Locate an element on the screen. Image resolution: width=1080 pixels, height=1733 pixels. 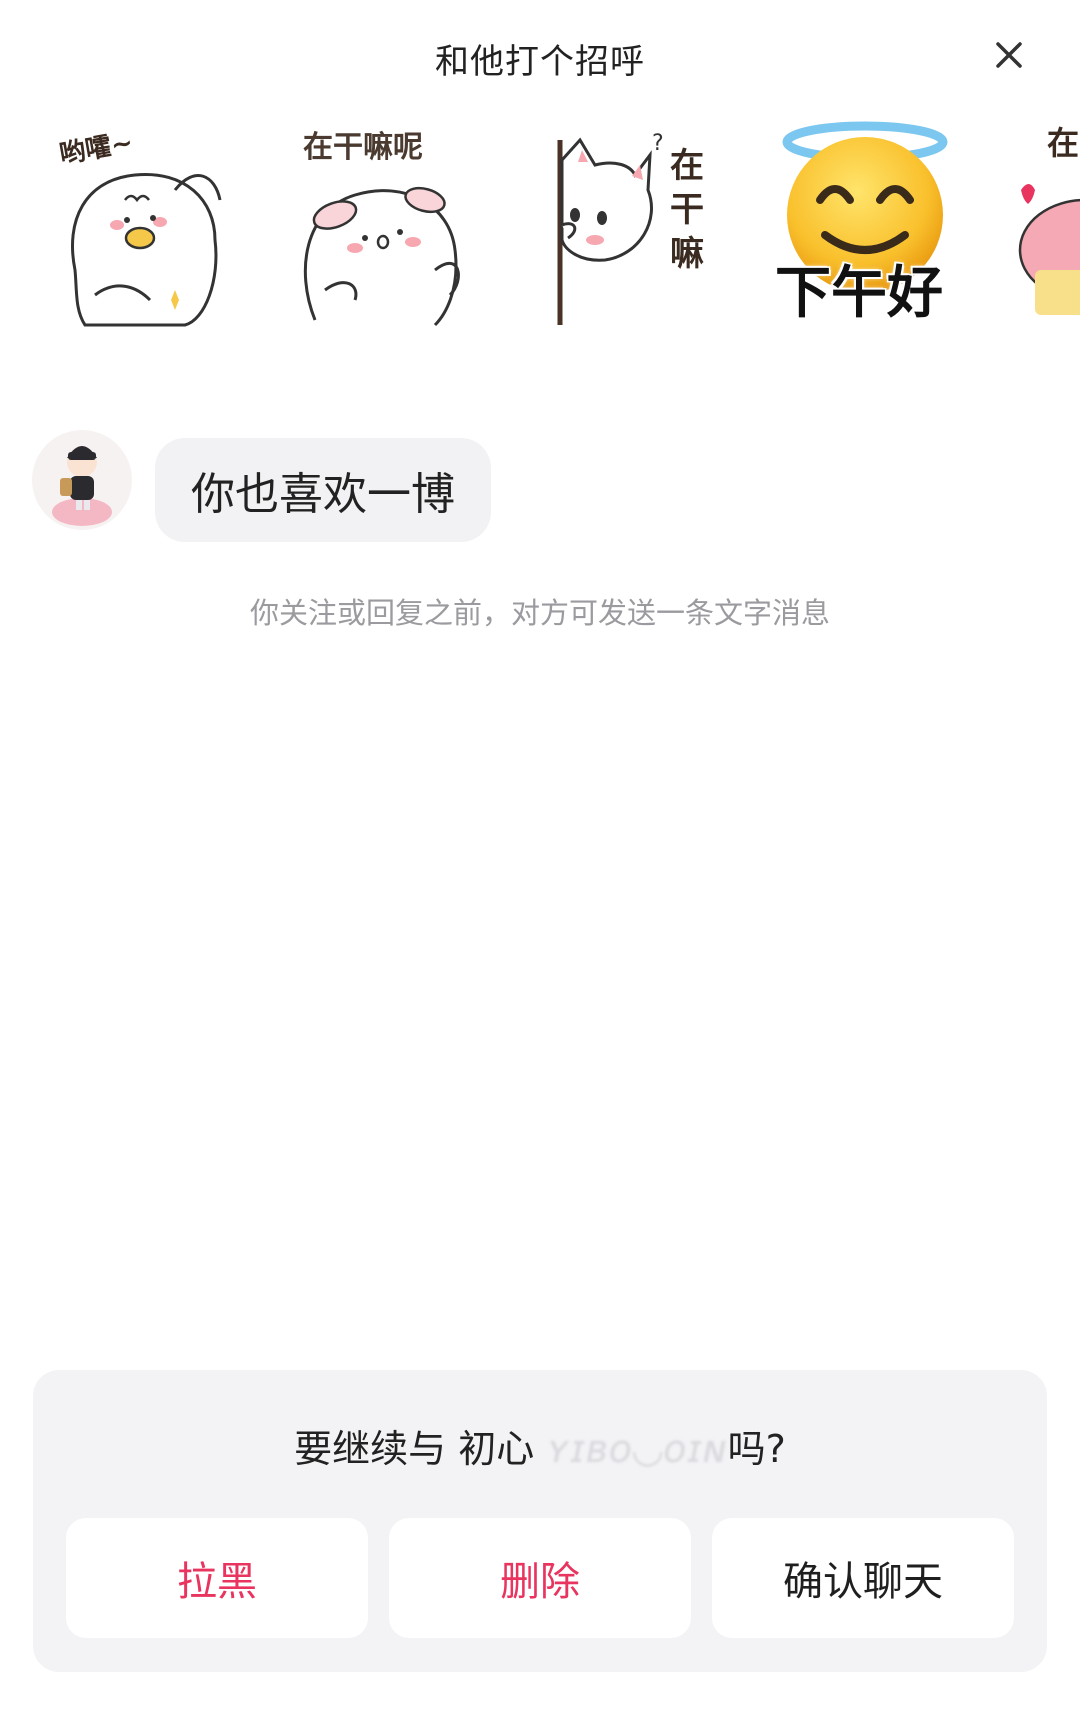
confirm-chat-button: 确认聊天 is located at coordinates (863, 1578).